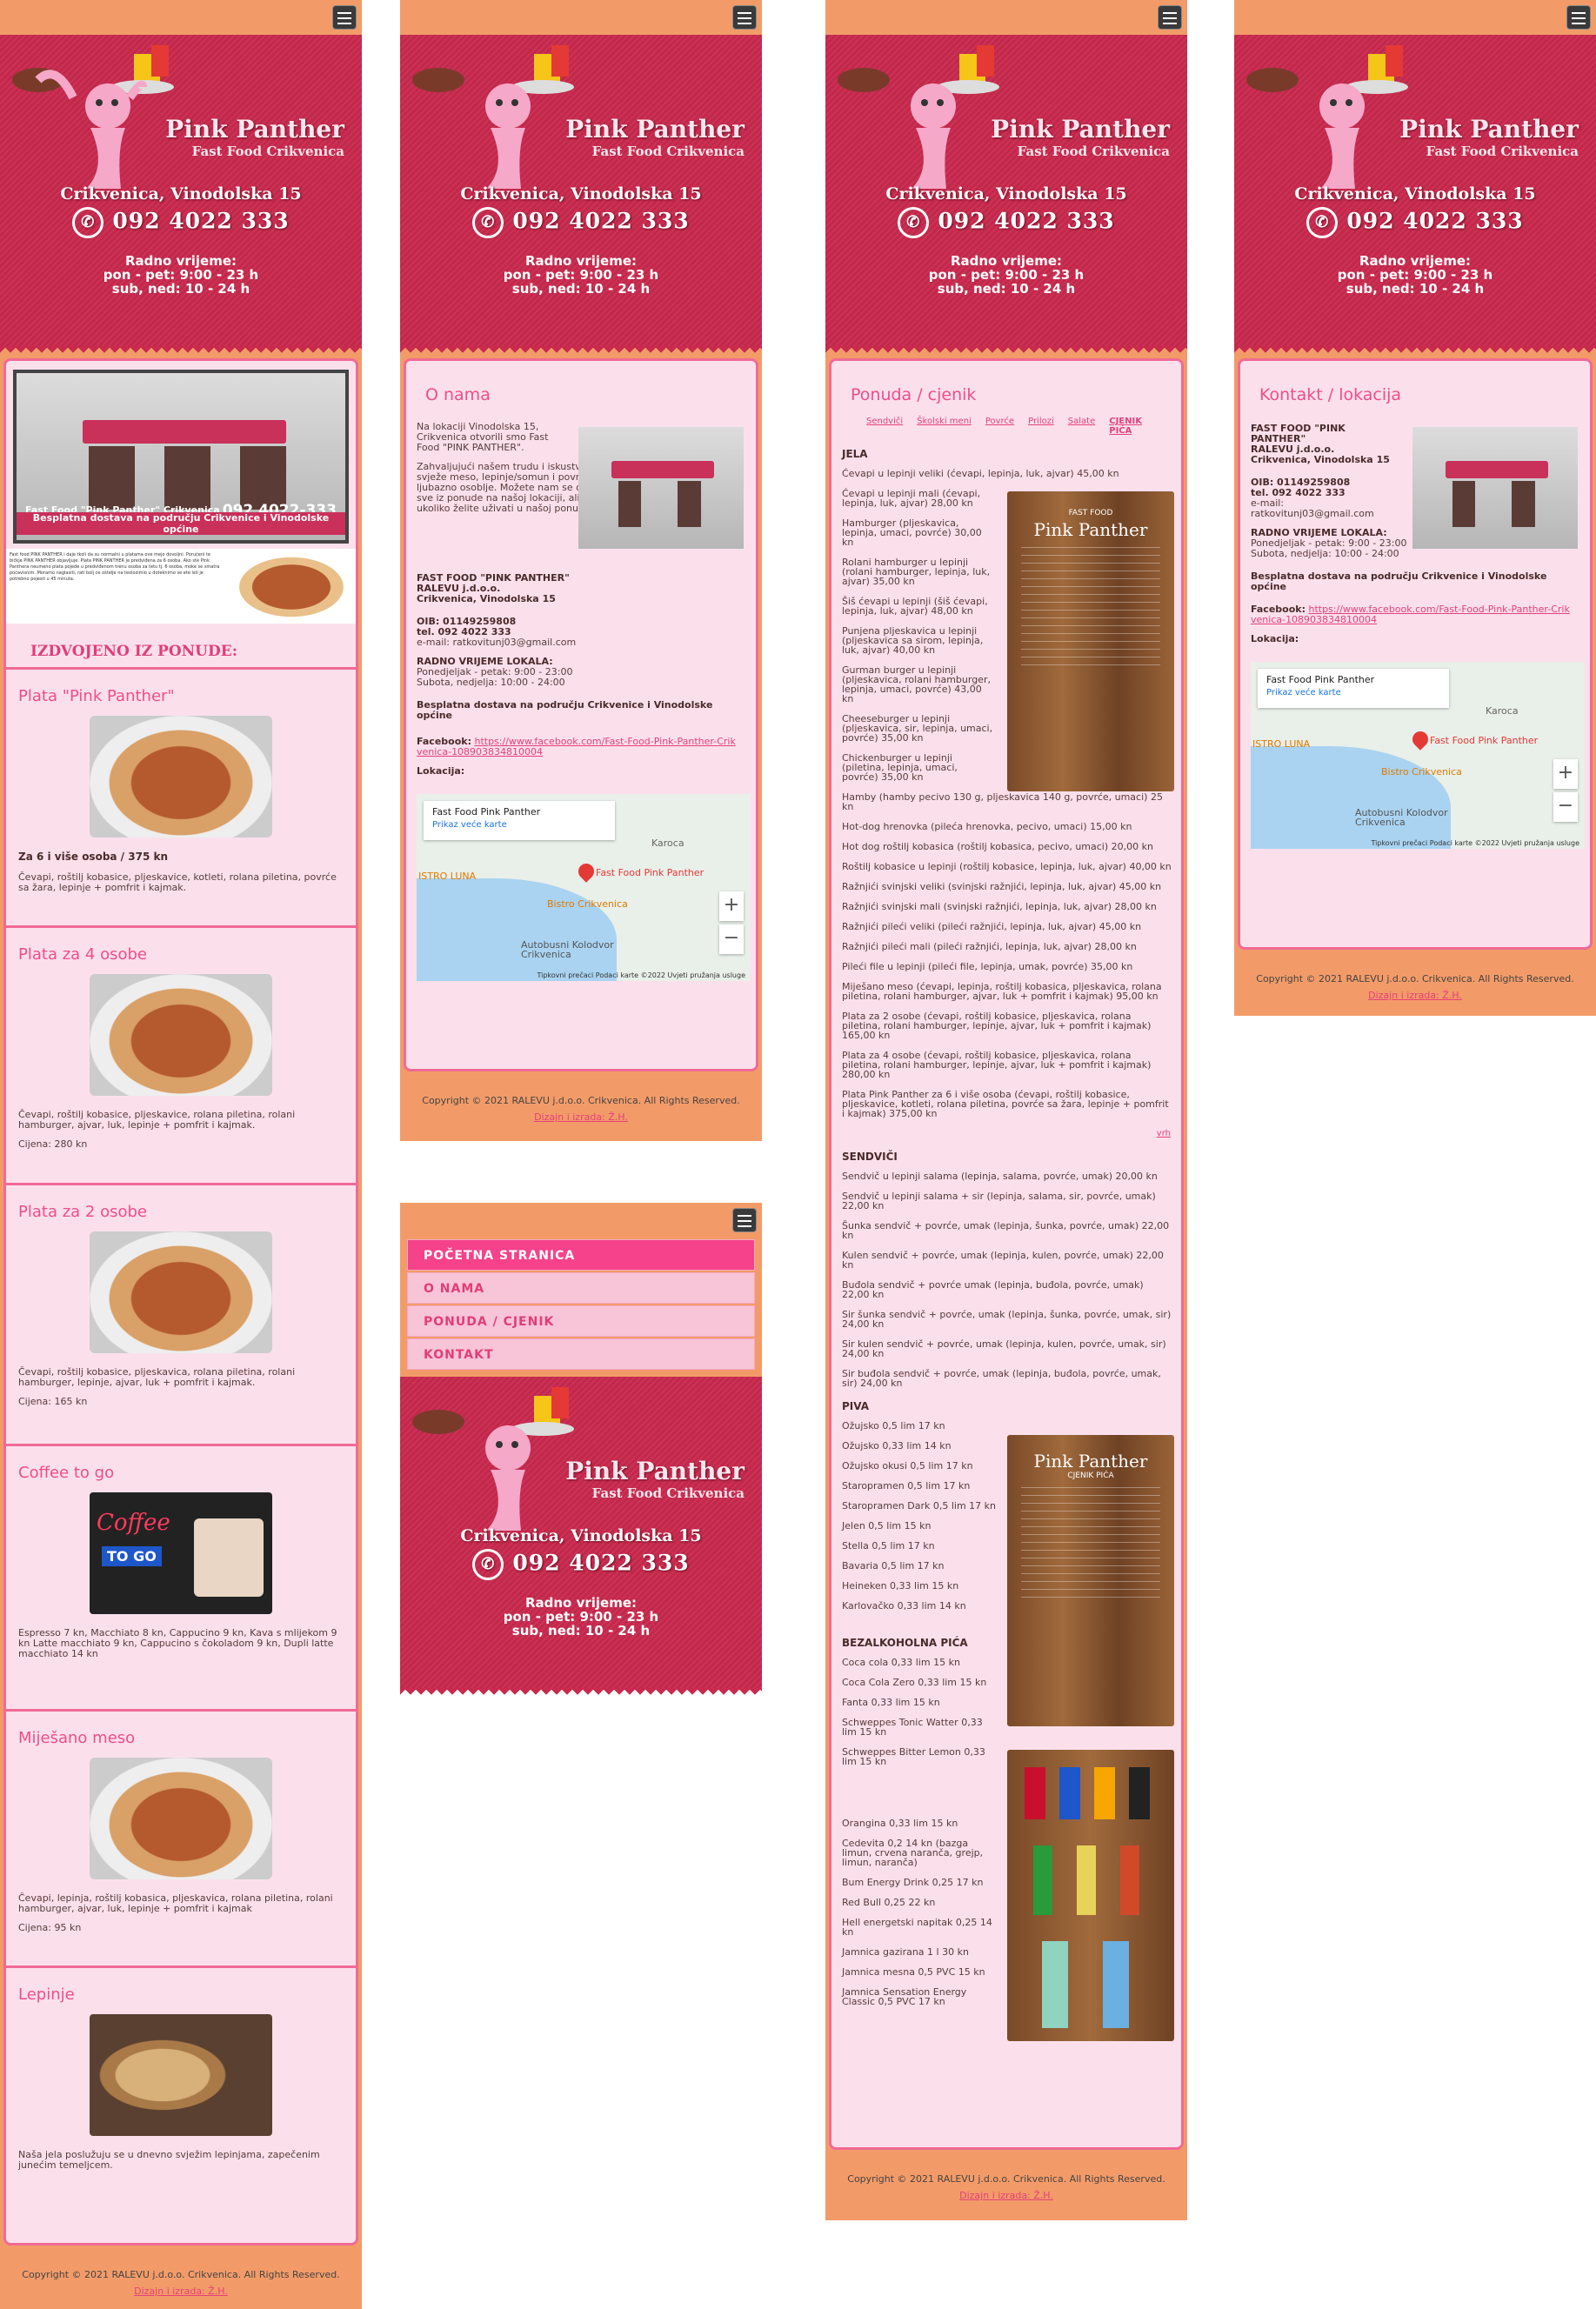 The height and width of the screenshot is (2309, 1596). What do you see at coordinates (581, 289) in the screenshot?
I see `hours-weekend: sub, ned: 10 - 24 h` at bounding box center [581, 289].